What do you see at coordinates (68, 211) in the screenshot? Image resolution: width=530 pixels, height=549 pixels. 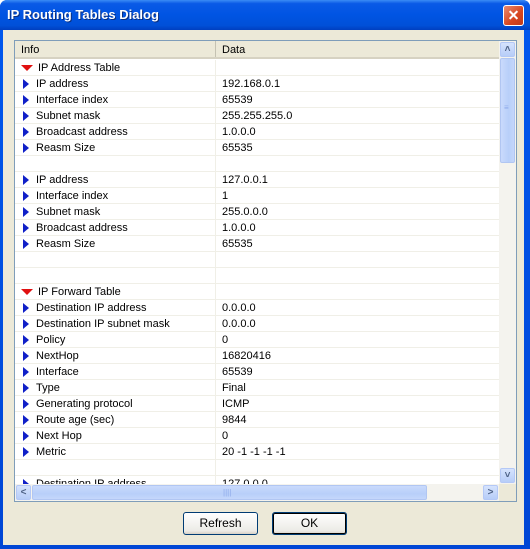 I see `info-label: Subnet mask` at bounding box center [68, 211].